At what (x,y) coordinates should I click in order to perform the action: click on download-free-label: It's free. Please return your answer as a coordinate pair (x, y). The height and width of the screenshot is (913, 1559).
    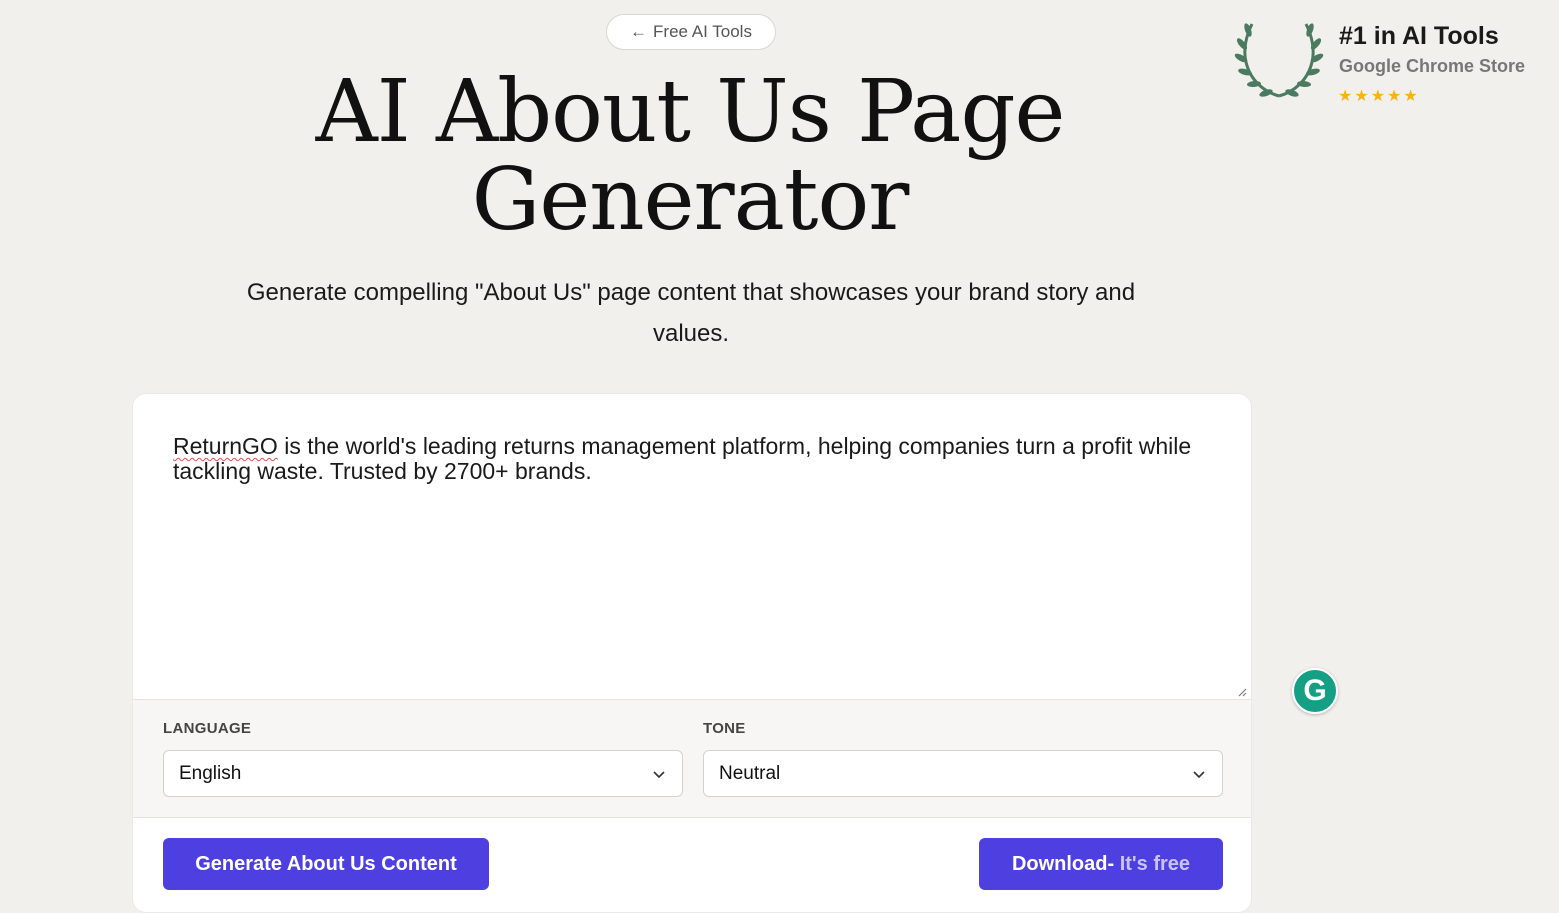
    Looking at the image, I should click on (1152, 863).